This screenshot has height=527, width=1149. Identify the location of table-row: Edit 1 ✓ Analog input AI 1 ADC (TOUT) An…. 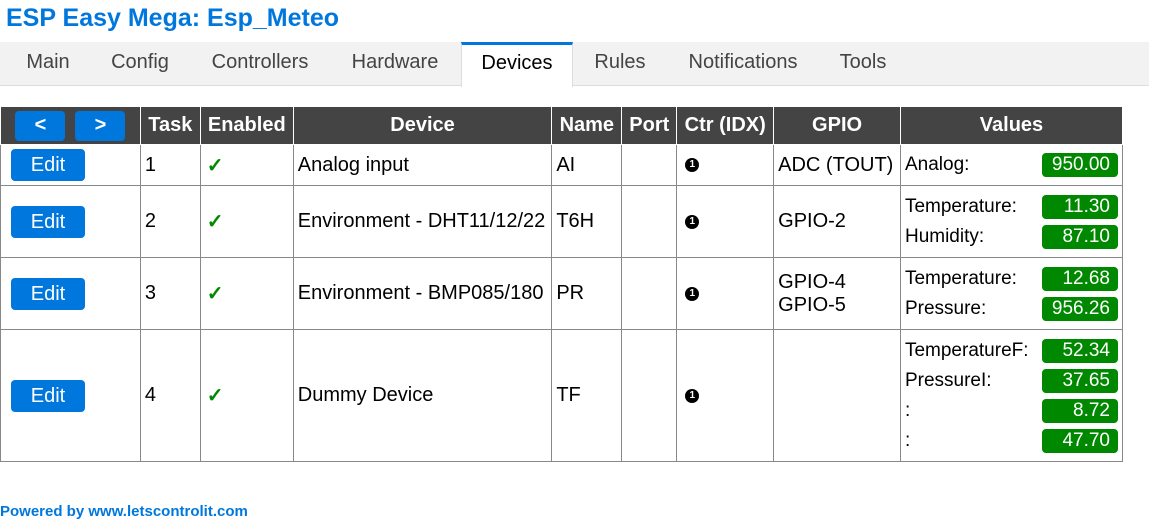
(562, 165).